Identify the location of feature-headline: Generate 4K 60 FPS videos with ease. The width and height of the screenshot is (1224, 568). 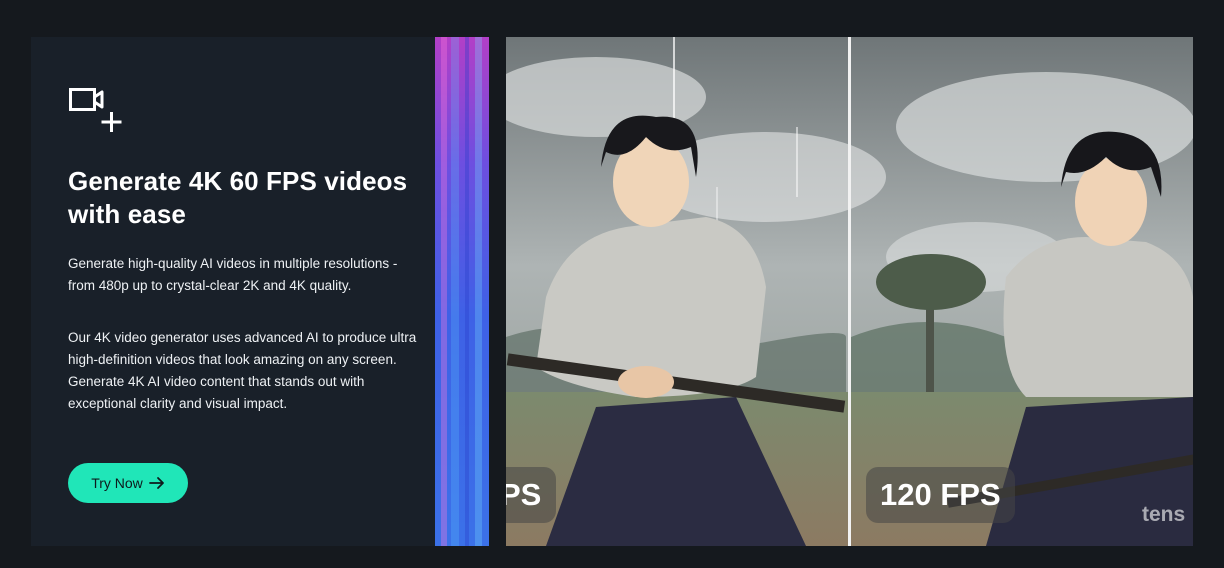
(238, 197).